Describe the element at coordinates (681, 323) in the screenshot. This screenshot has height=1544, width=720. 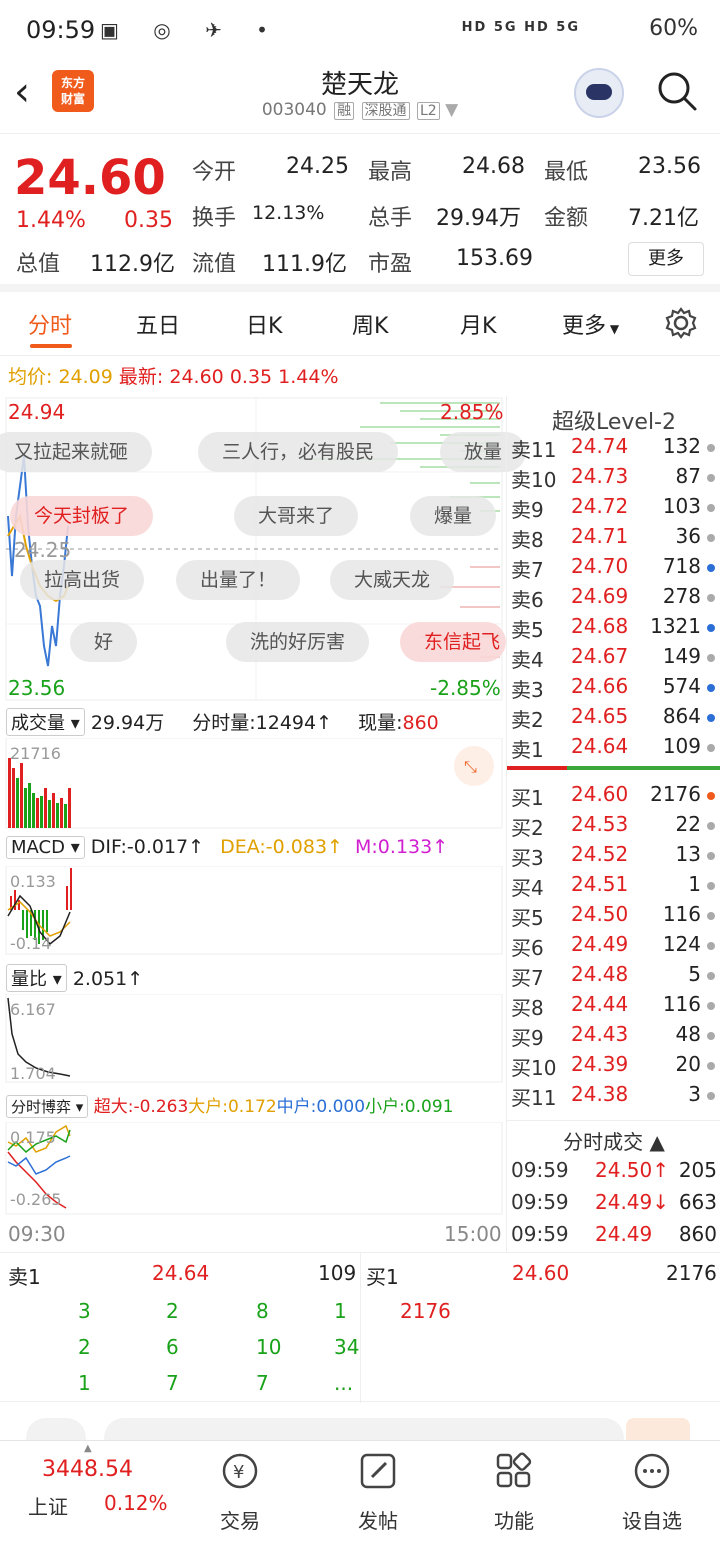
I see `gear-icon` at that location.